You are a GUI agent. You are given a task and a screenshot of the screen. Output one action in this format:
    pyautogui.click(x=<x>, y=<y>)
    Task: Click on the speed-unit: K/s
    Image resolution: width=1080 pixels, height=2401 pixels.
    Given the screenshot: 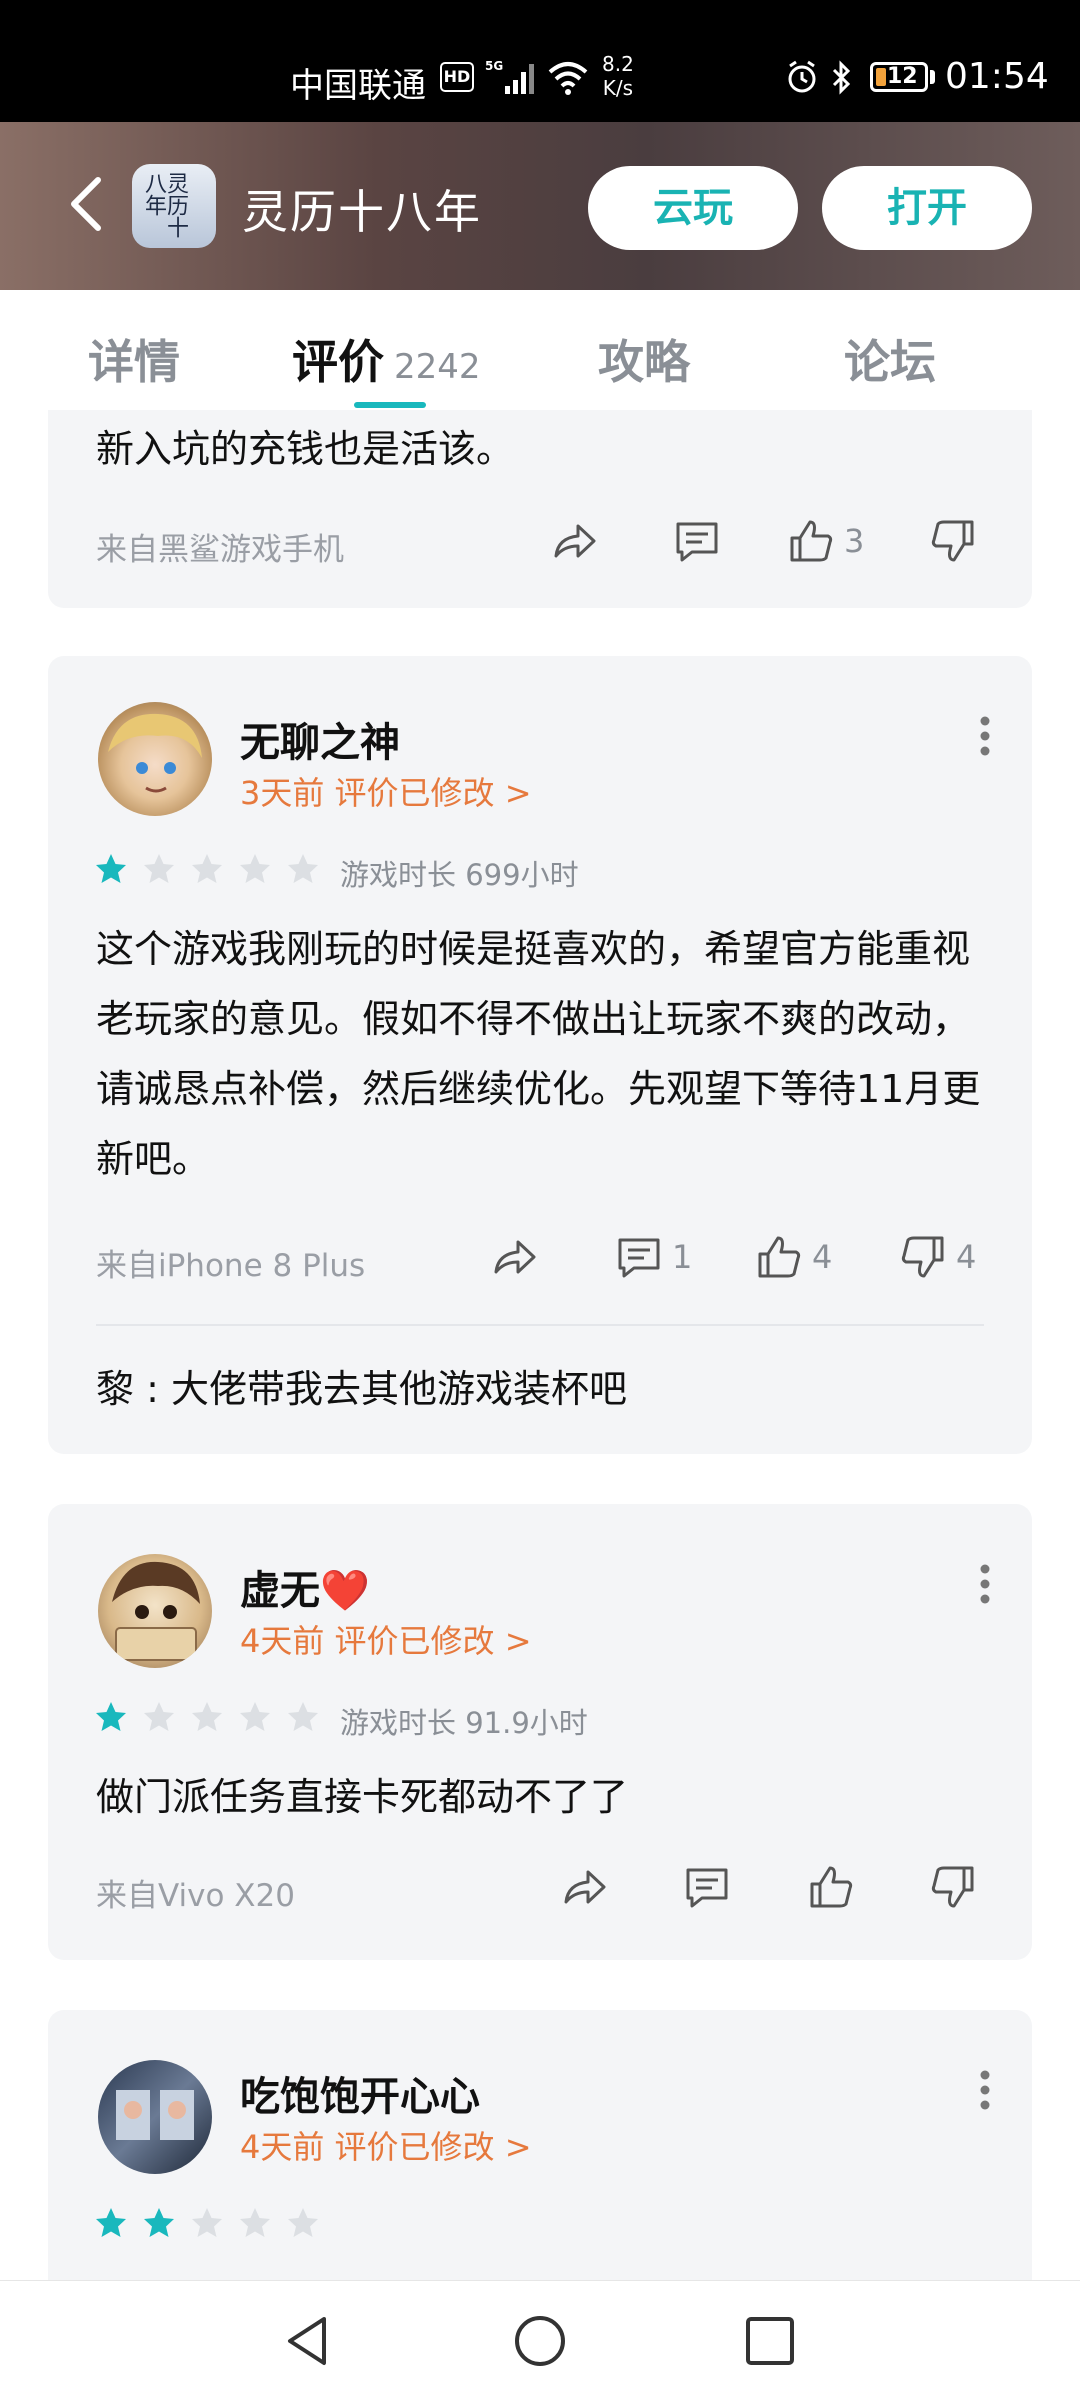 What is the action you would take?
    pyautogui.click(x=618, y=88)
    